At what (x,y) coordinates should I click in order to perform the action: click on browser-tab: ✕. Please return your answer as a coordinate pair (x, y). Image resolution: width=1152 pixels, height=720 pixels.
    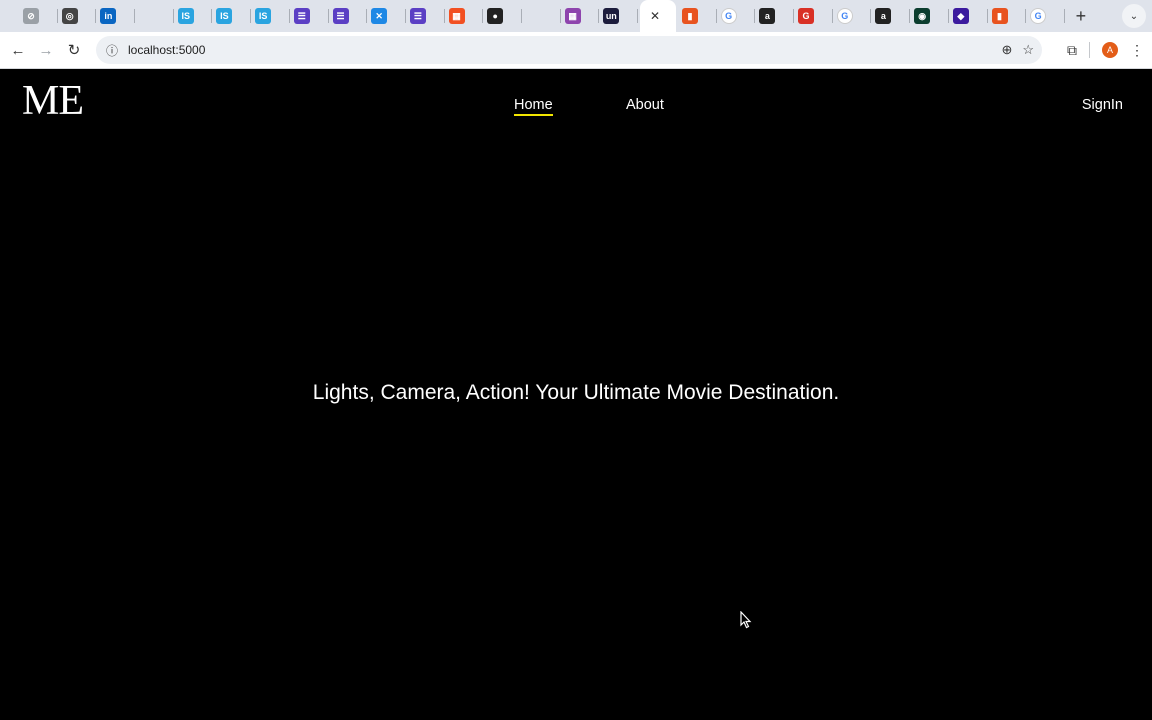
    Looking at the image, I should click on (386, 16).